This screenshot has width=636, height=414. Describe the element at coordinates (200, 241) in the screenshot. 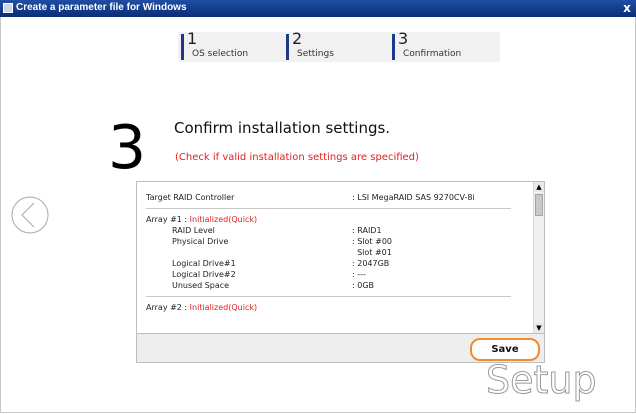

I see `physical-drive-label: Physical Drive` at that location.